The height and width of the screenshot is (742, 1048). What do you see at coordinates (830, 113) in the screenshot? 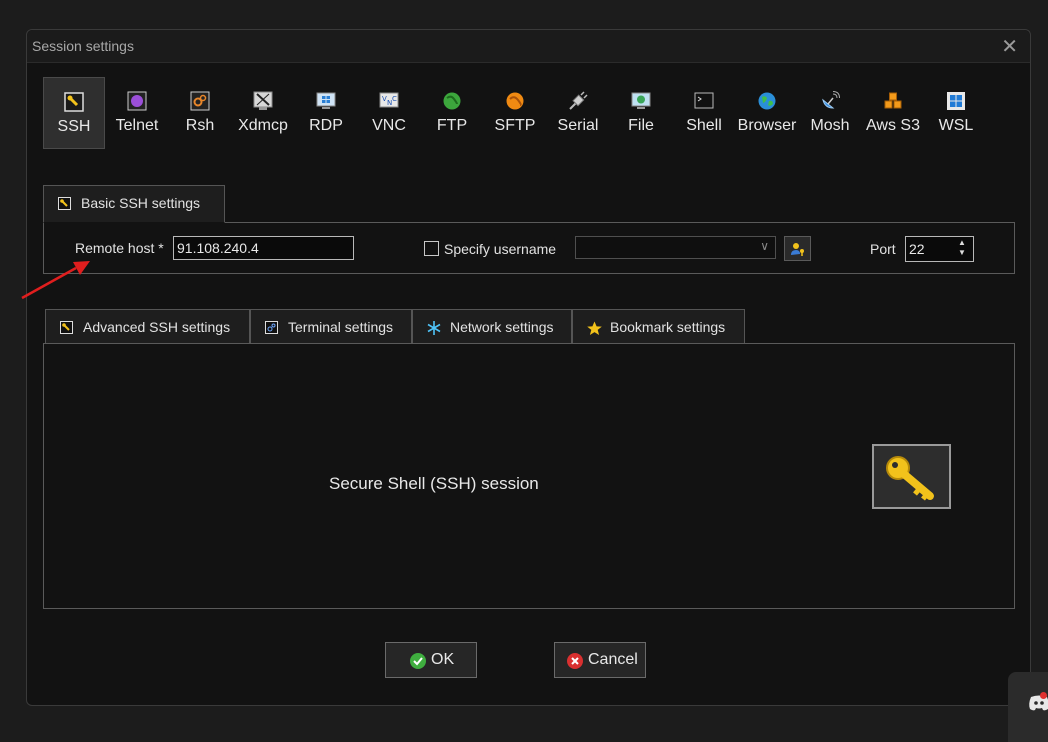
I see `protocol-mosh: Mosh` at bounding box center [830, 113].